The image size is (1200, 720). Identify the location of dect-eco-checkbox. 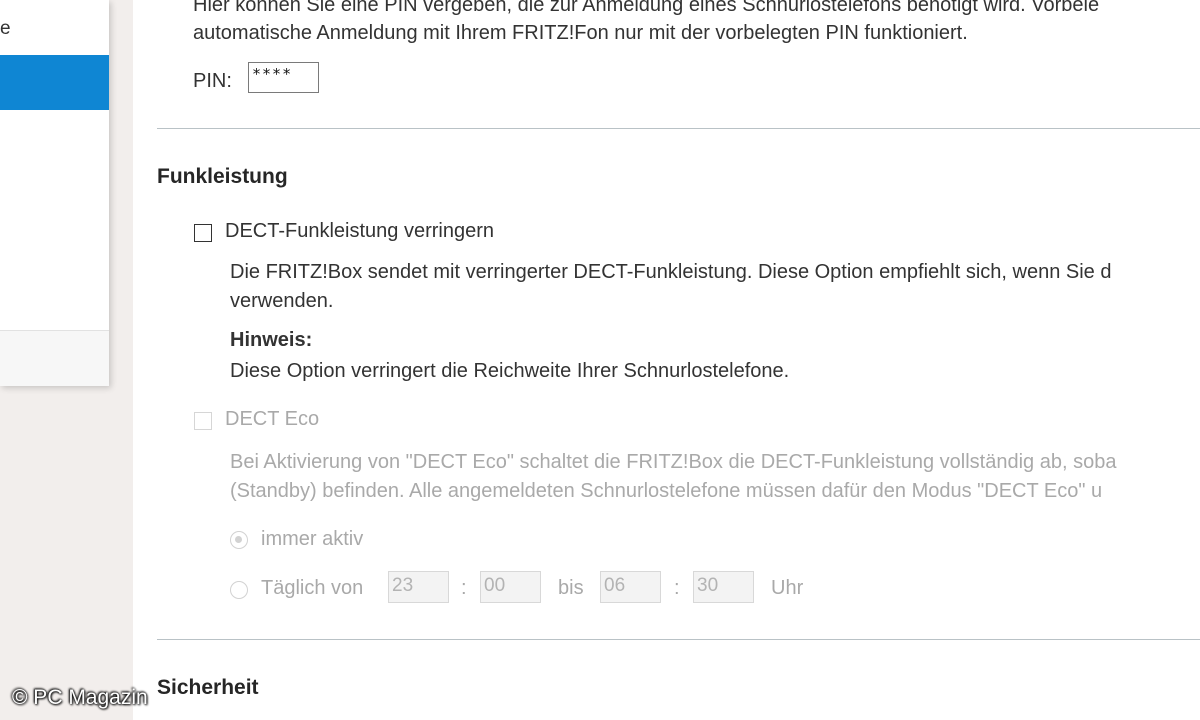
(203, 421).